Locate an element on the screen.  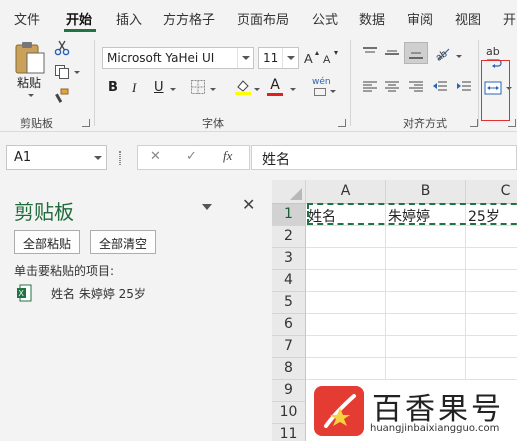
alignment-launcher-icon is located at coordinates (474, 123).